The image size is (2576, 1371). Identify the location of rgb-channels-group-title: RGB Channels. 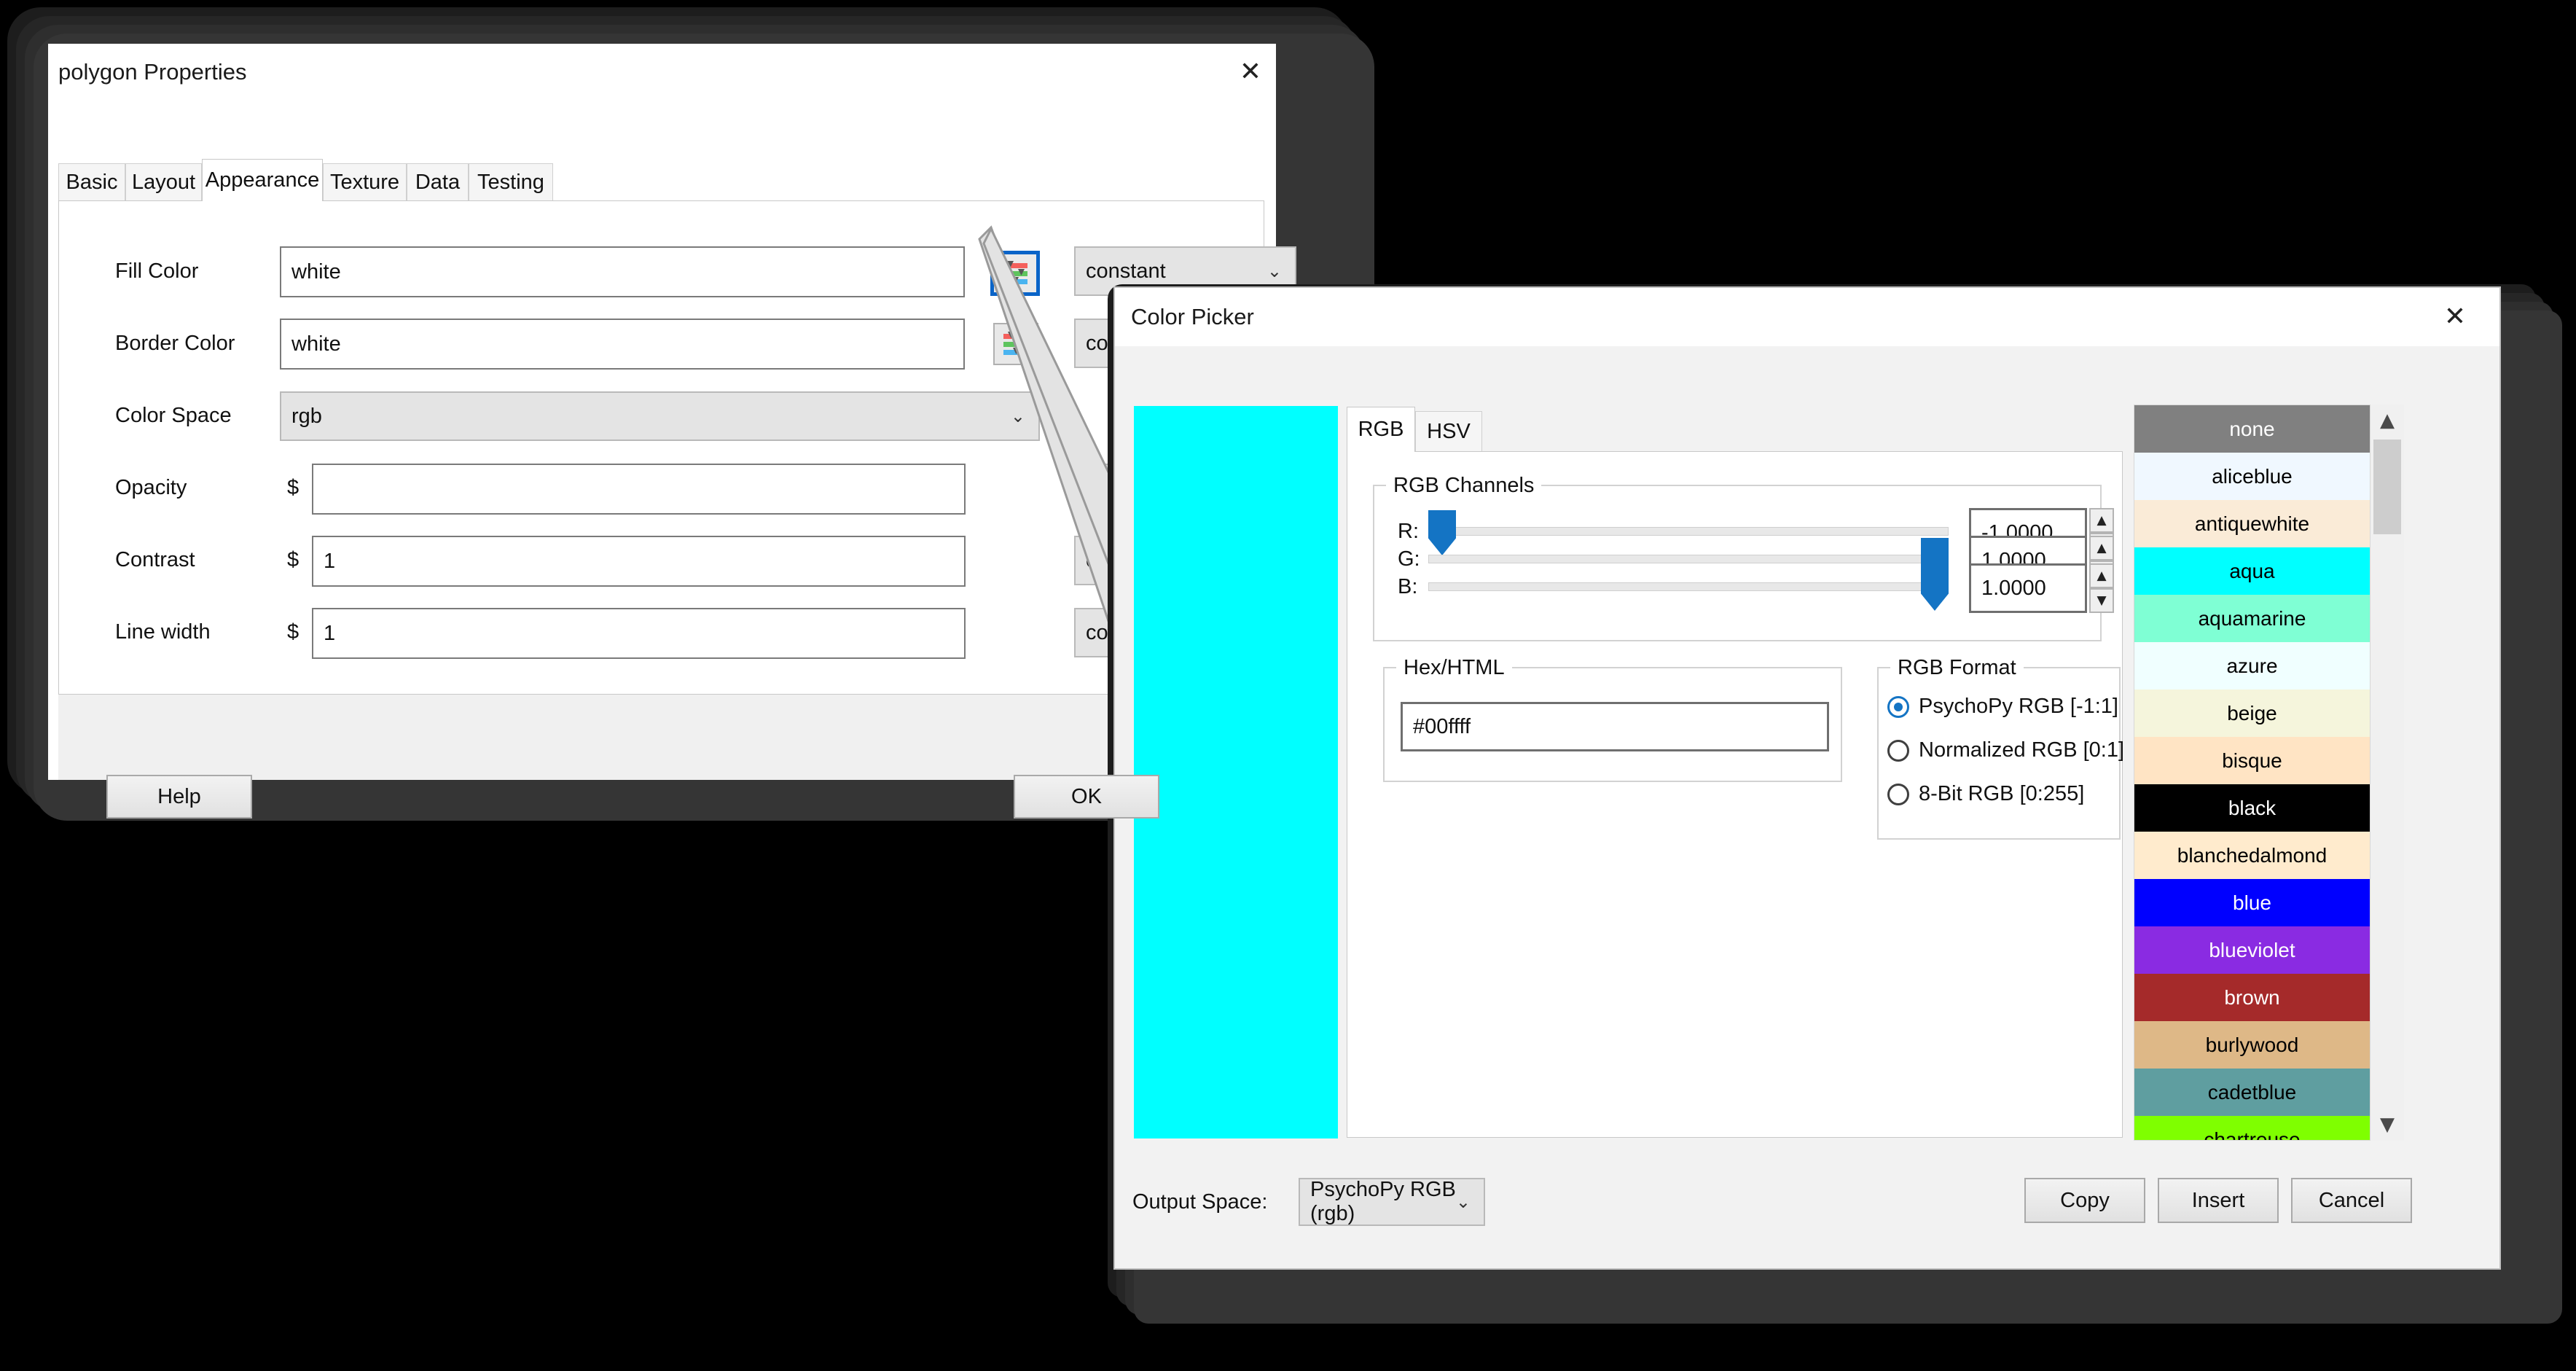
(1464, 486).